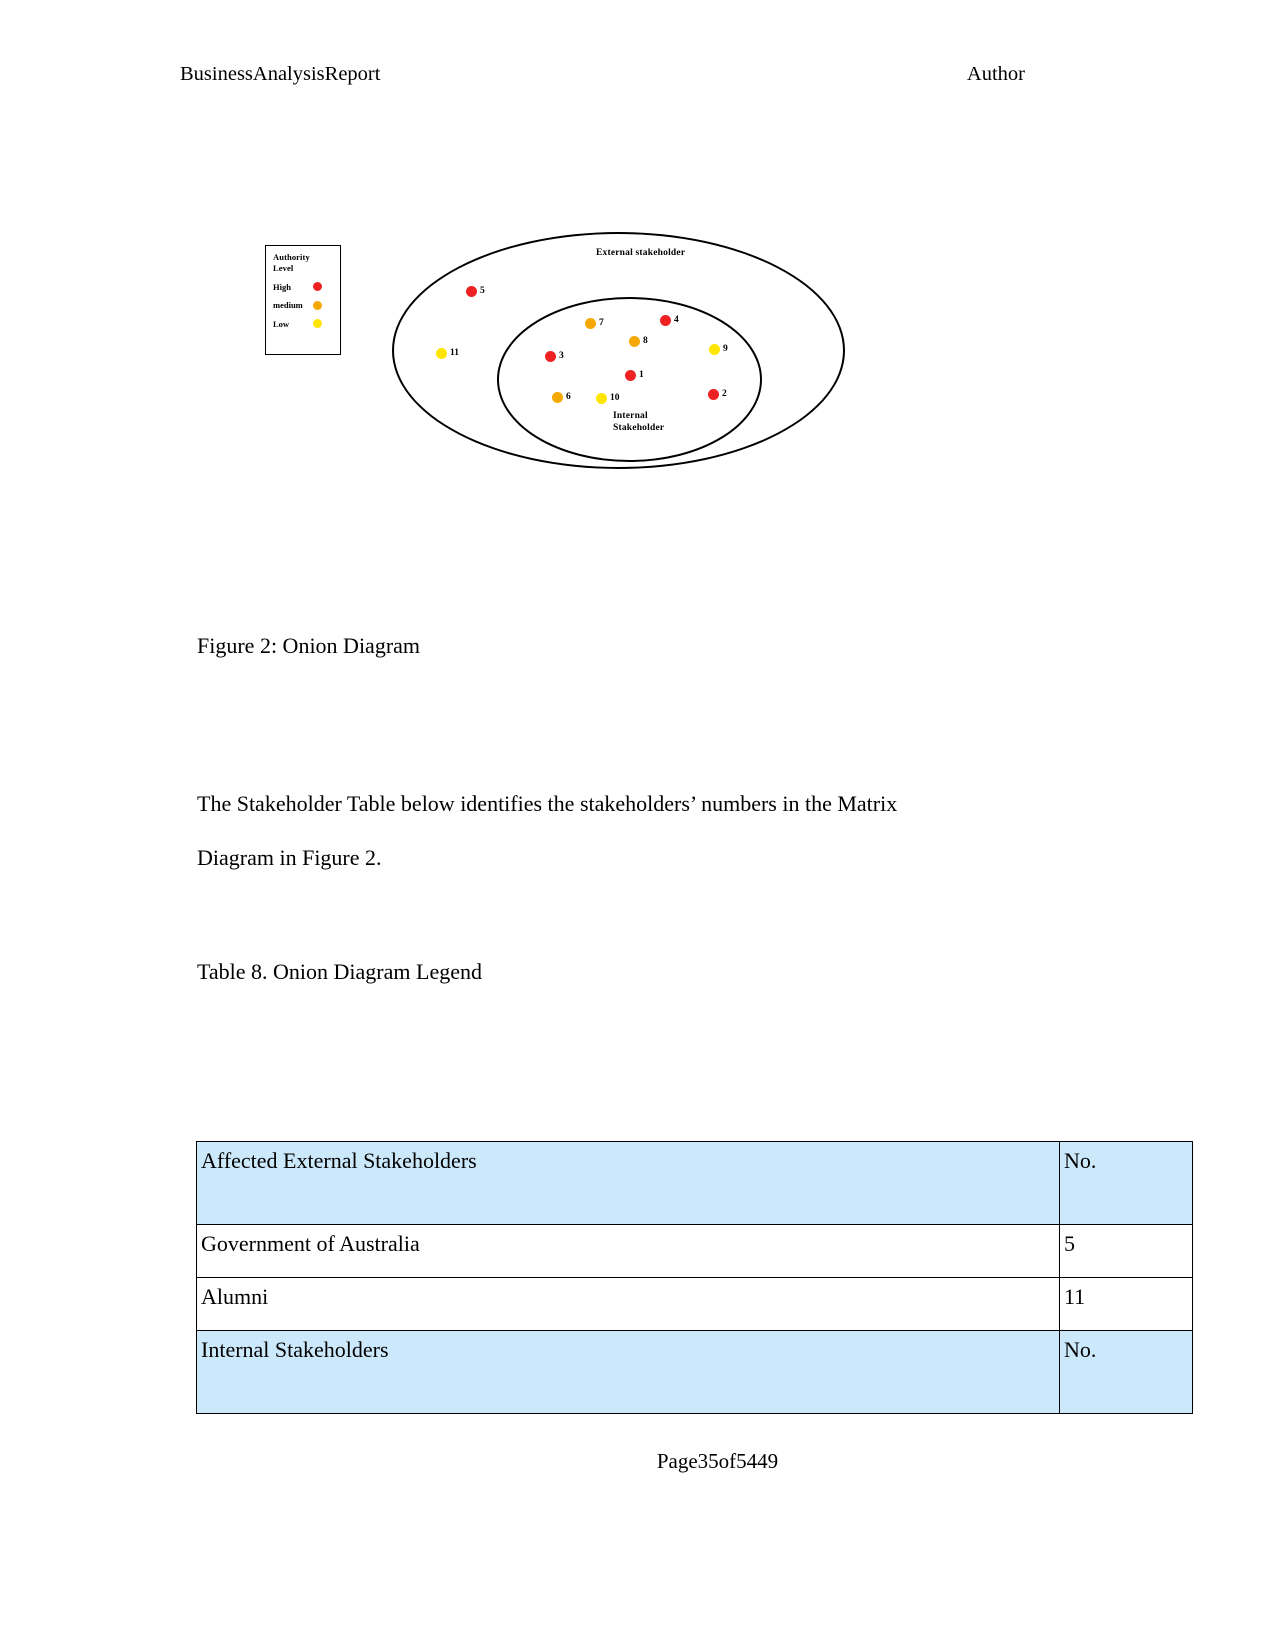  I want to click on legend-row-low: Low, so click(304, 324).